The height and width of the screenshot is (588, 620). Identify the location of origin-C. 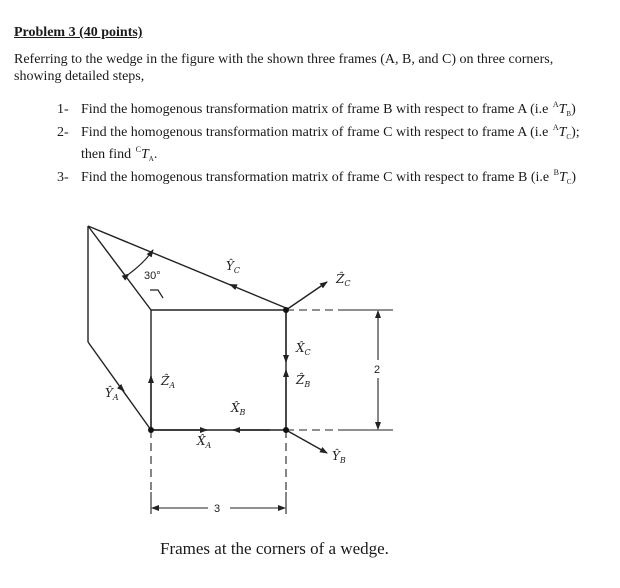
(286, 310).